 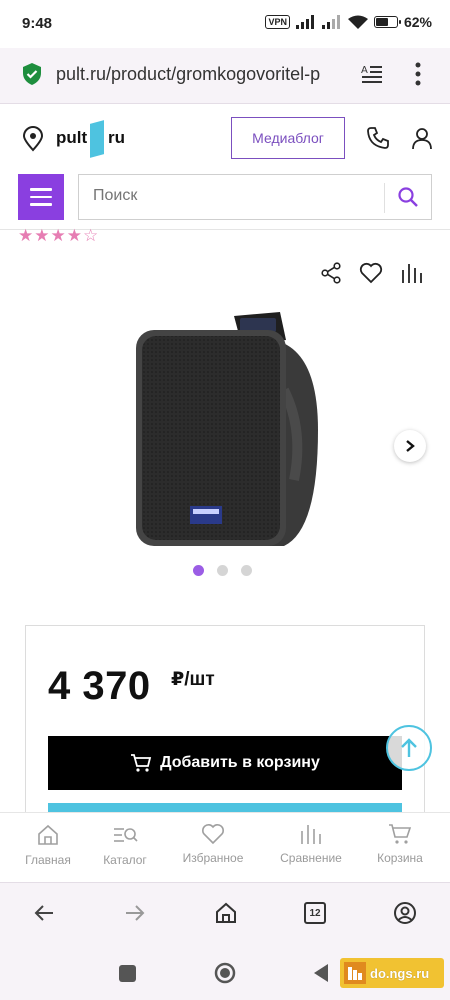 I want to click on status-indicators: VPN 62%, so click(x=348, y=22).